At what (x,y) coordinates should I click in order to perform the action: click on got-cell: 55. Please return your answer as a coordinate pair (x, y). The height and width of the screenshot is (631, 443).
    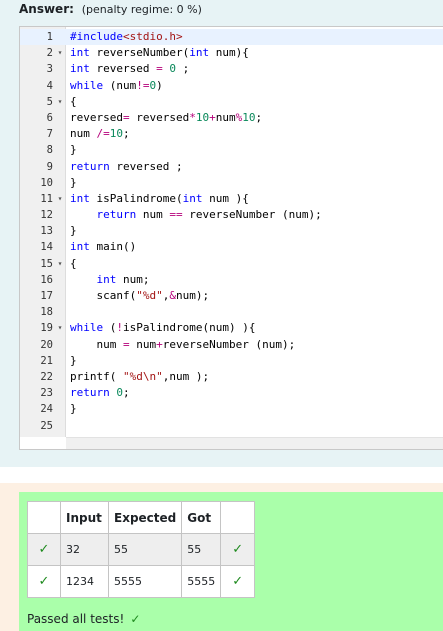
    Looking at the image, I should click on (201, 549).